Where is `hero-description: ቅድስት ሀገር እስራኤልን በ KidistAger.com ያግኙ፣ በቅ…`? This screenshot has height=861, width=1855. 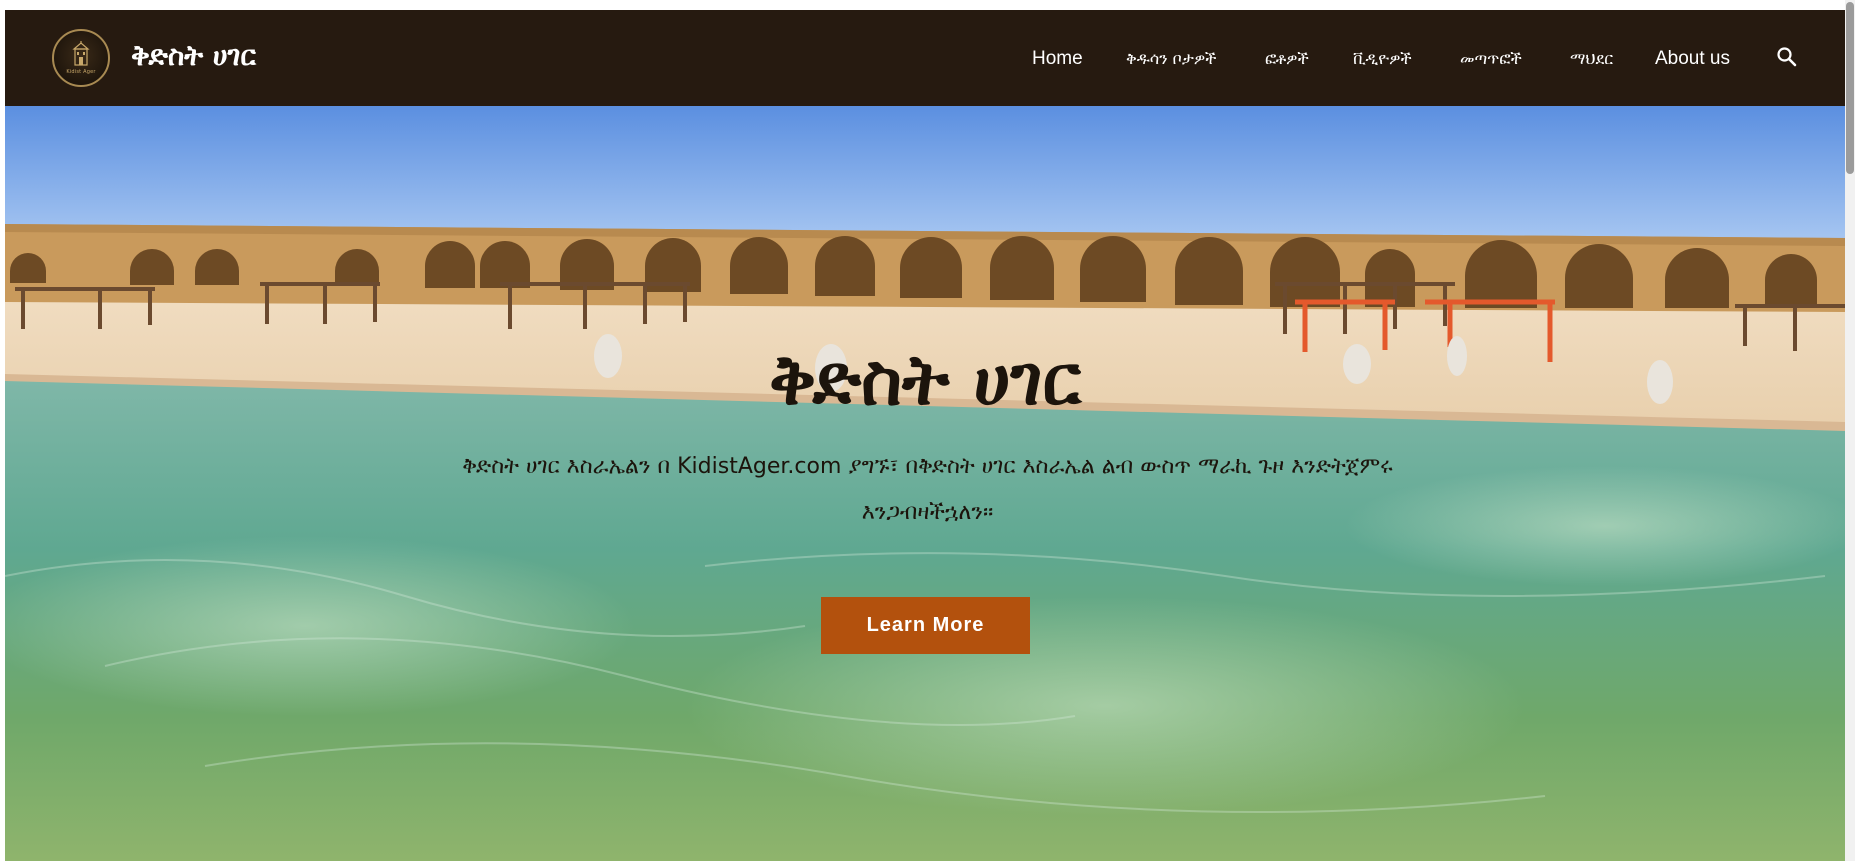
hero-description: ቅድስት ሀገር እስራኤልን በ KidistAger.com ያግኙ፣ በቅ… is located at coordinates (927, 489).